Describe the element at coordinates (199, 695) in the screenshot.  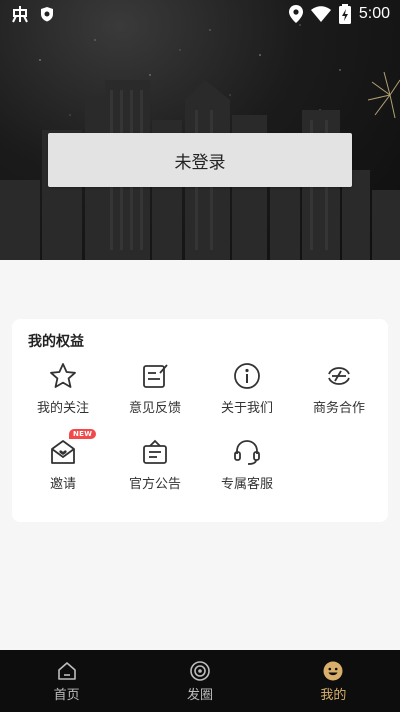
I see `nav-item-label: 发圈` at that location.